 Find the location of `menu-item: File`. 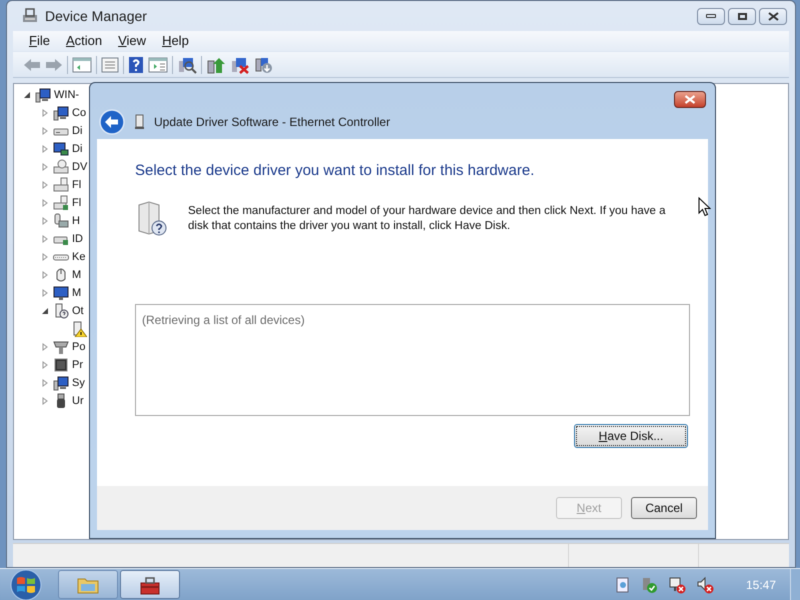

menu-item: File is located at coordinates (39, 41).